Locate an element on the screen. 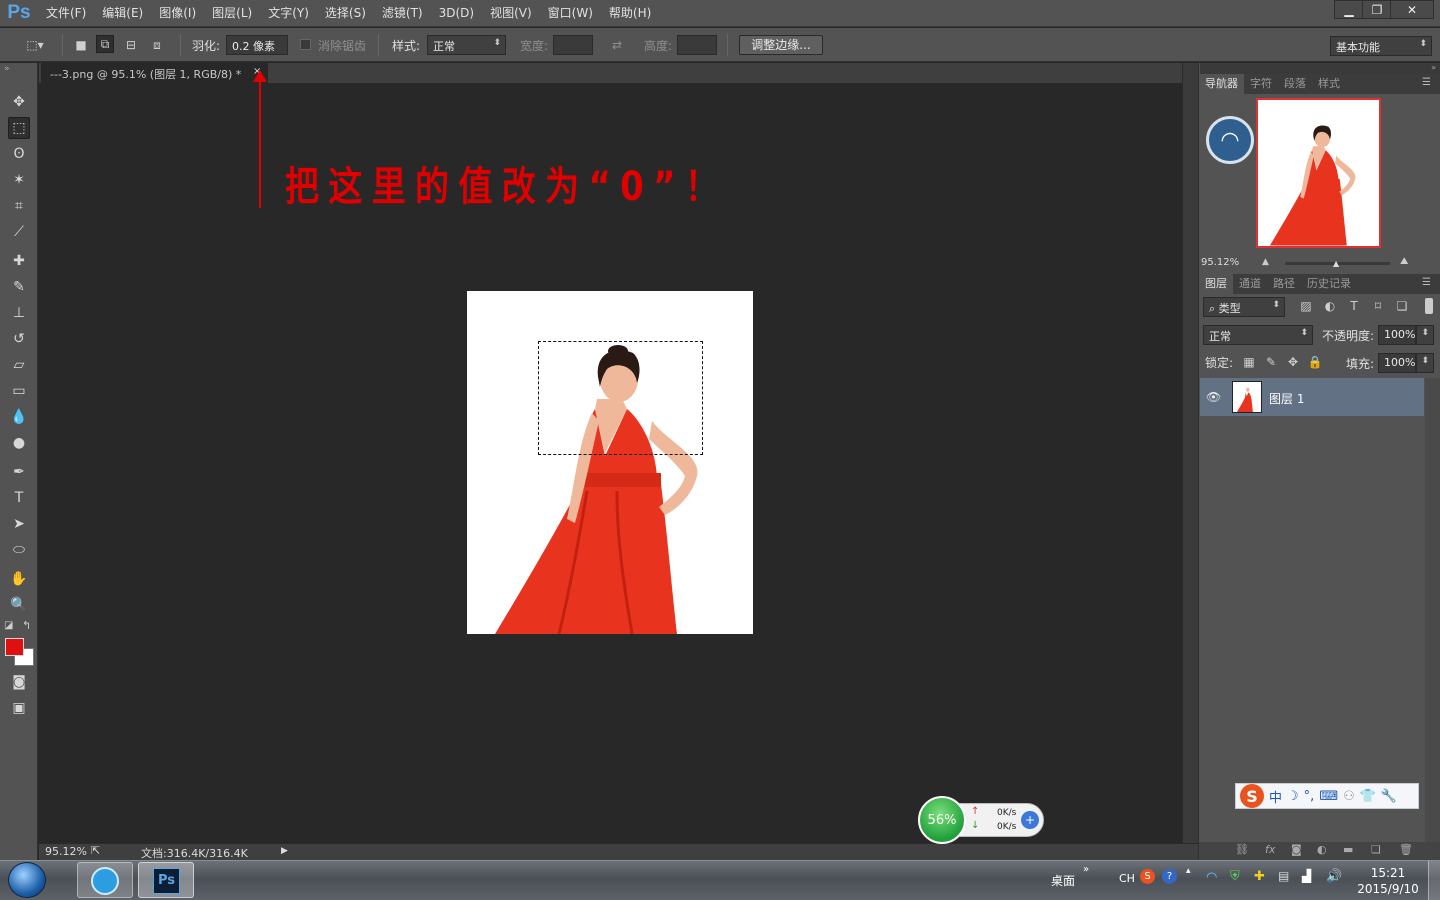 The image size is (1440, 900). default-colors-icon: ◪ is located at coordinates (8, 625).